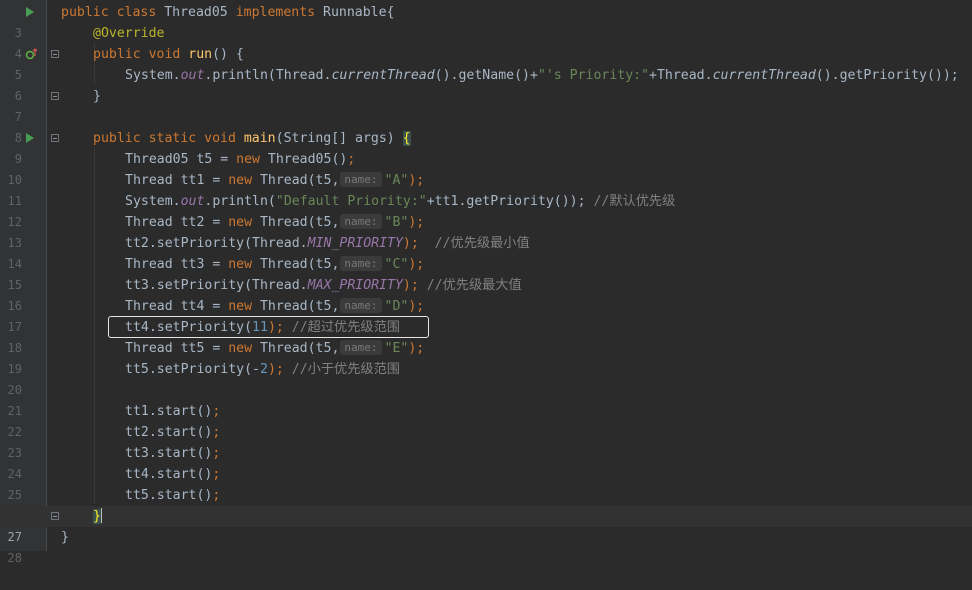  Describe the element at coordinates (31, 54) in the screenshot. I see `override-method-icon` at that location.